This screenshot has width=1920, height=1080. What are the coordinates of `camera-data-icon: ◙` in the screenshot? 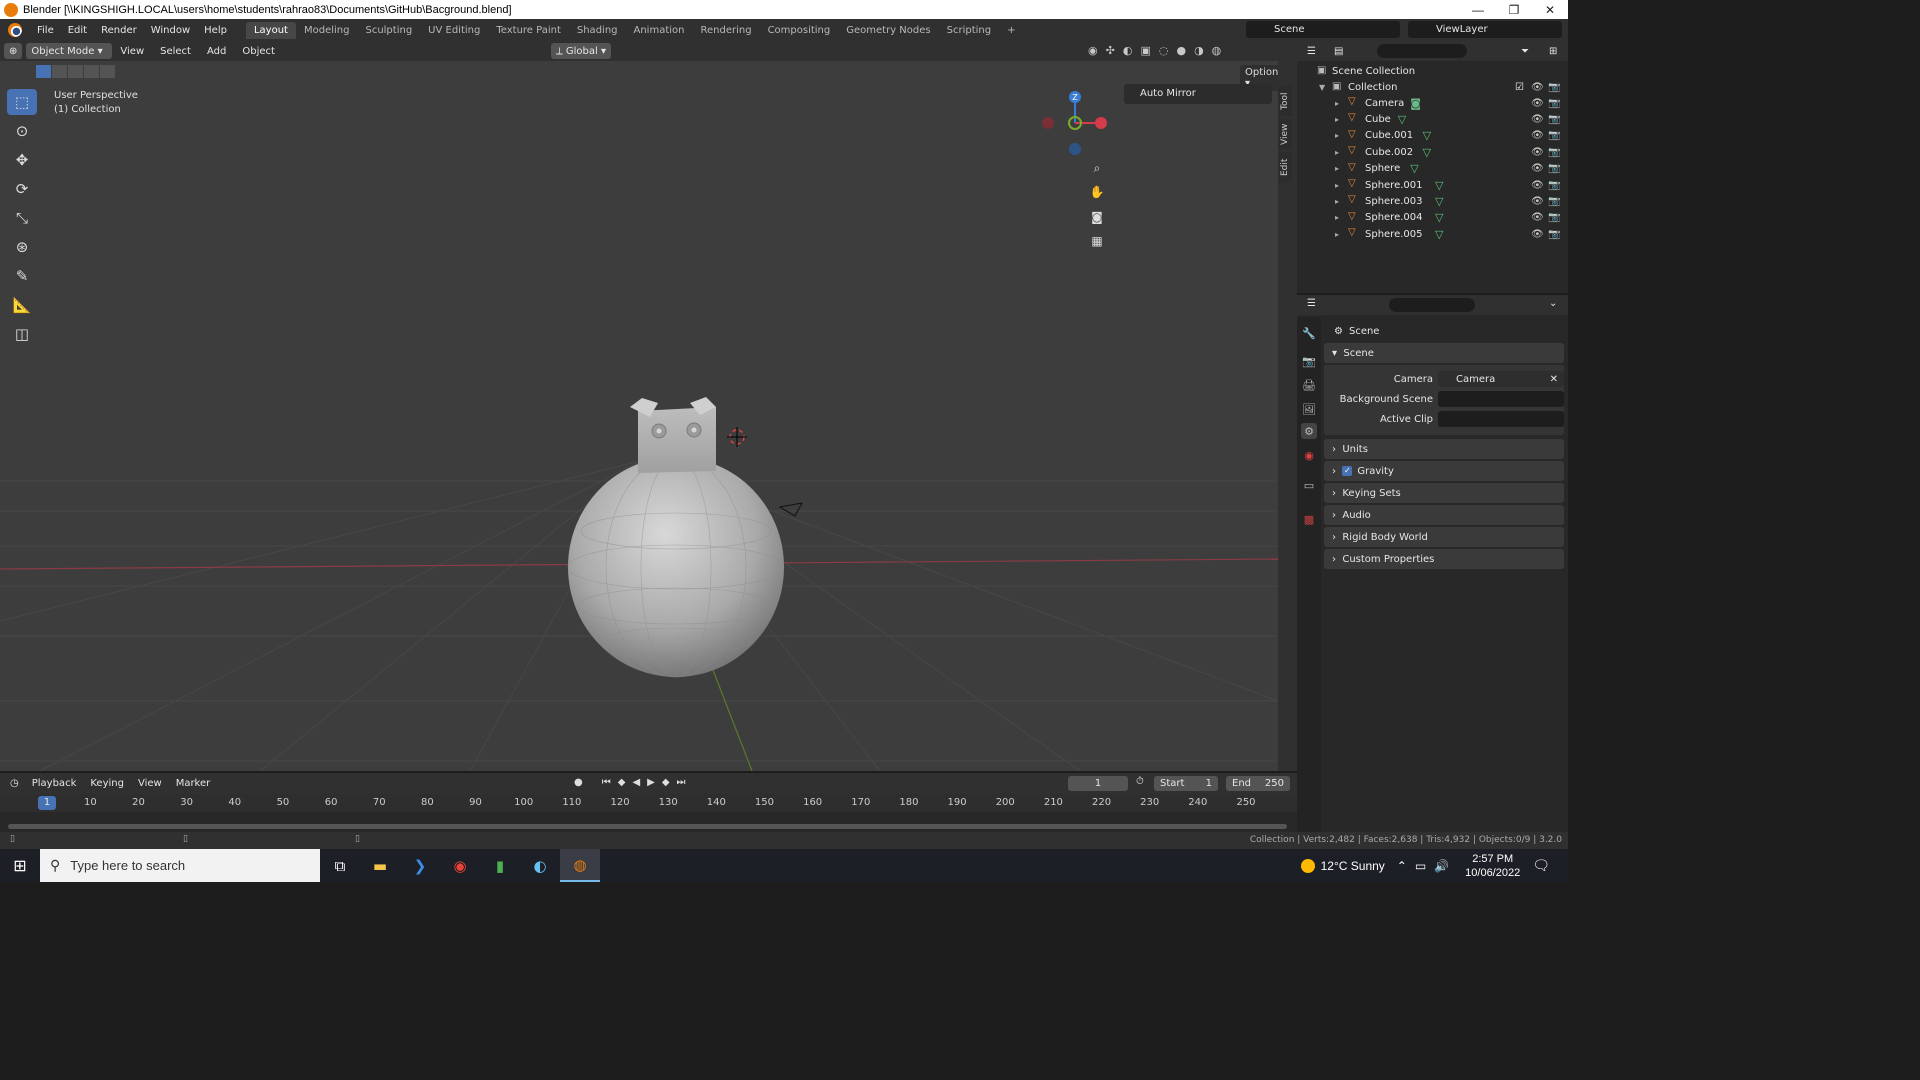 It's located at (1415, 103).